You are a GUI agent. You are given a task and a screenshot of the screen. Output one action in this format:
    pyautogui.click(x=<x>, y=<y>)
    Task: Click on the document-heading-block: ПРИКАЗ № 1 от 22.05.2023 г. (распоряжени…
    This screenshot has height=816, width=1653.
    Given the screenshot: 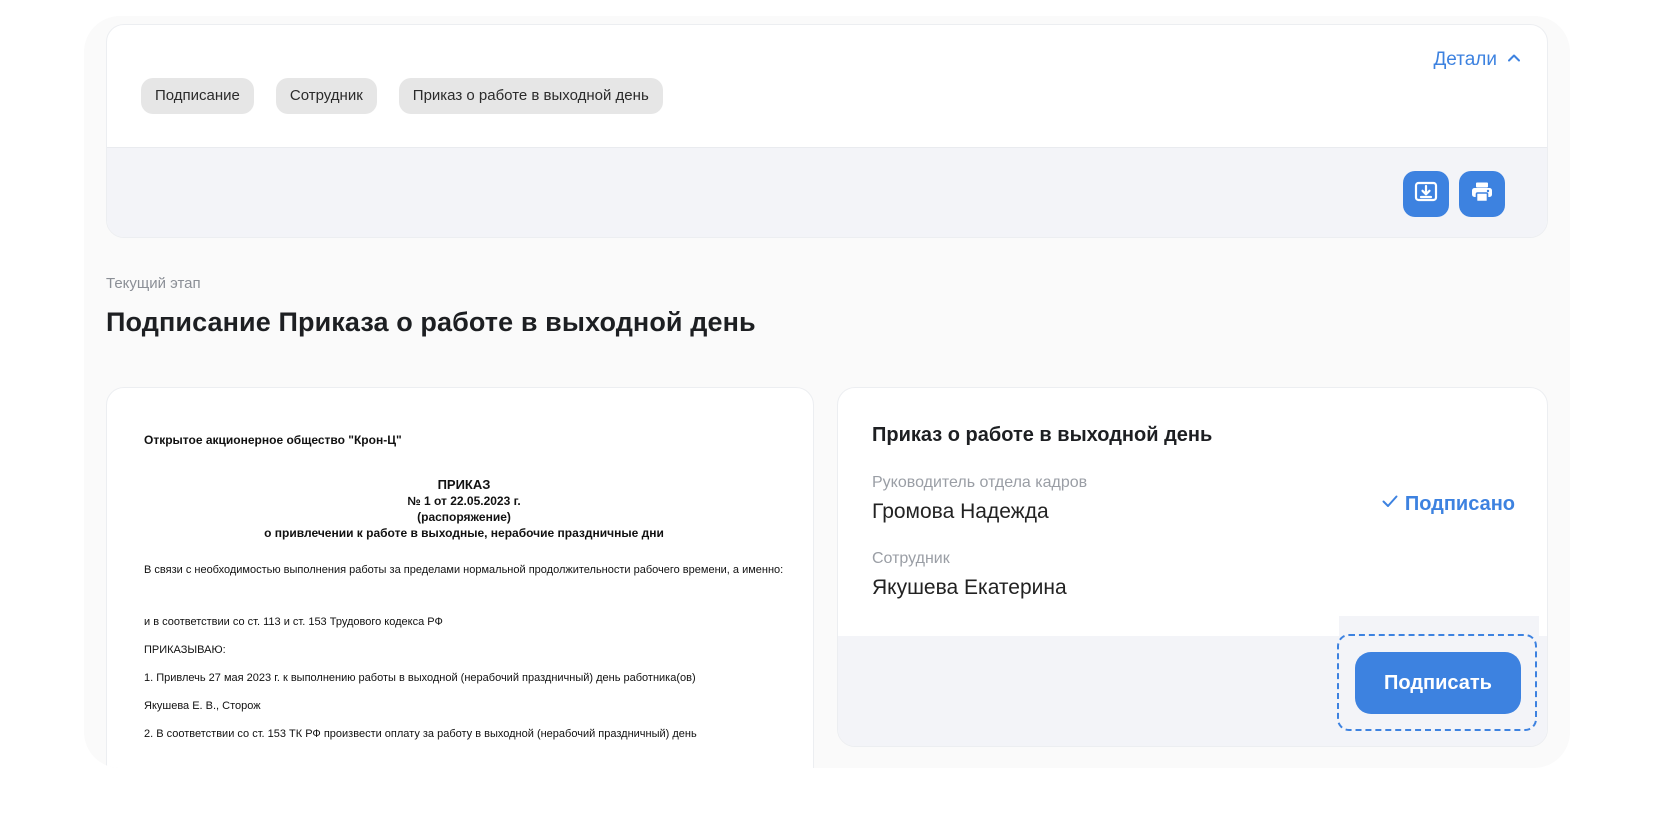 What is the action you would take?
    pyautogui.click(x=464, y=509)
    